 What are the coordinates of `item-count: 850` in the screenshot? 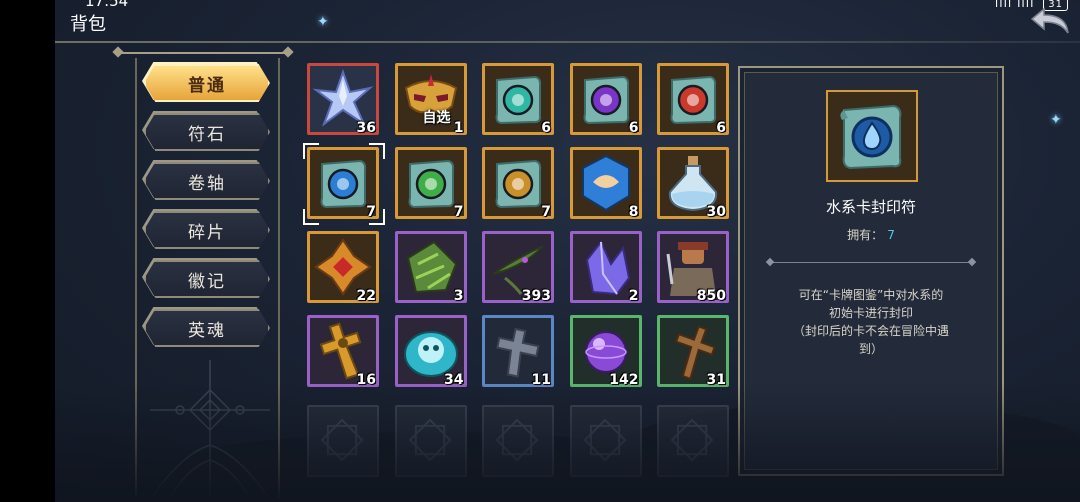 It's located at (711, 295).